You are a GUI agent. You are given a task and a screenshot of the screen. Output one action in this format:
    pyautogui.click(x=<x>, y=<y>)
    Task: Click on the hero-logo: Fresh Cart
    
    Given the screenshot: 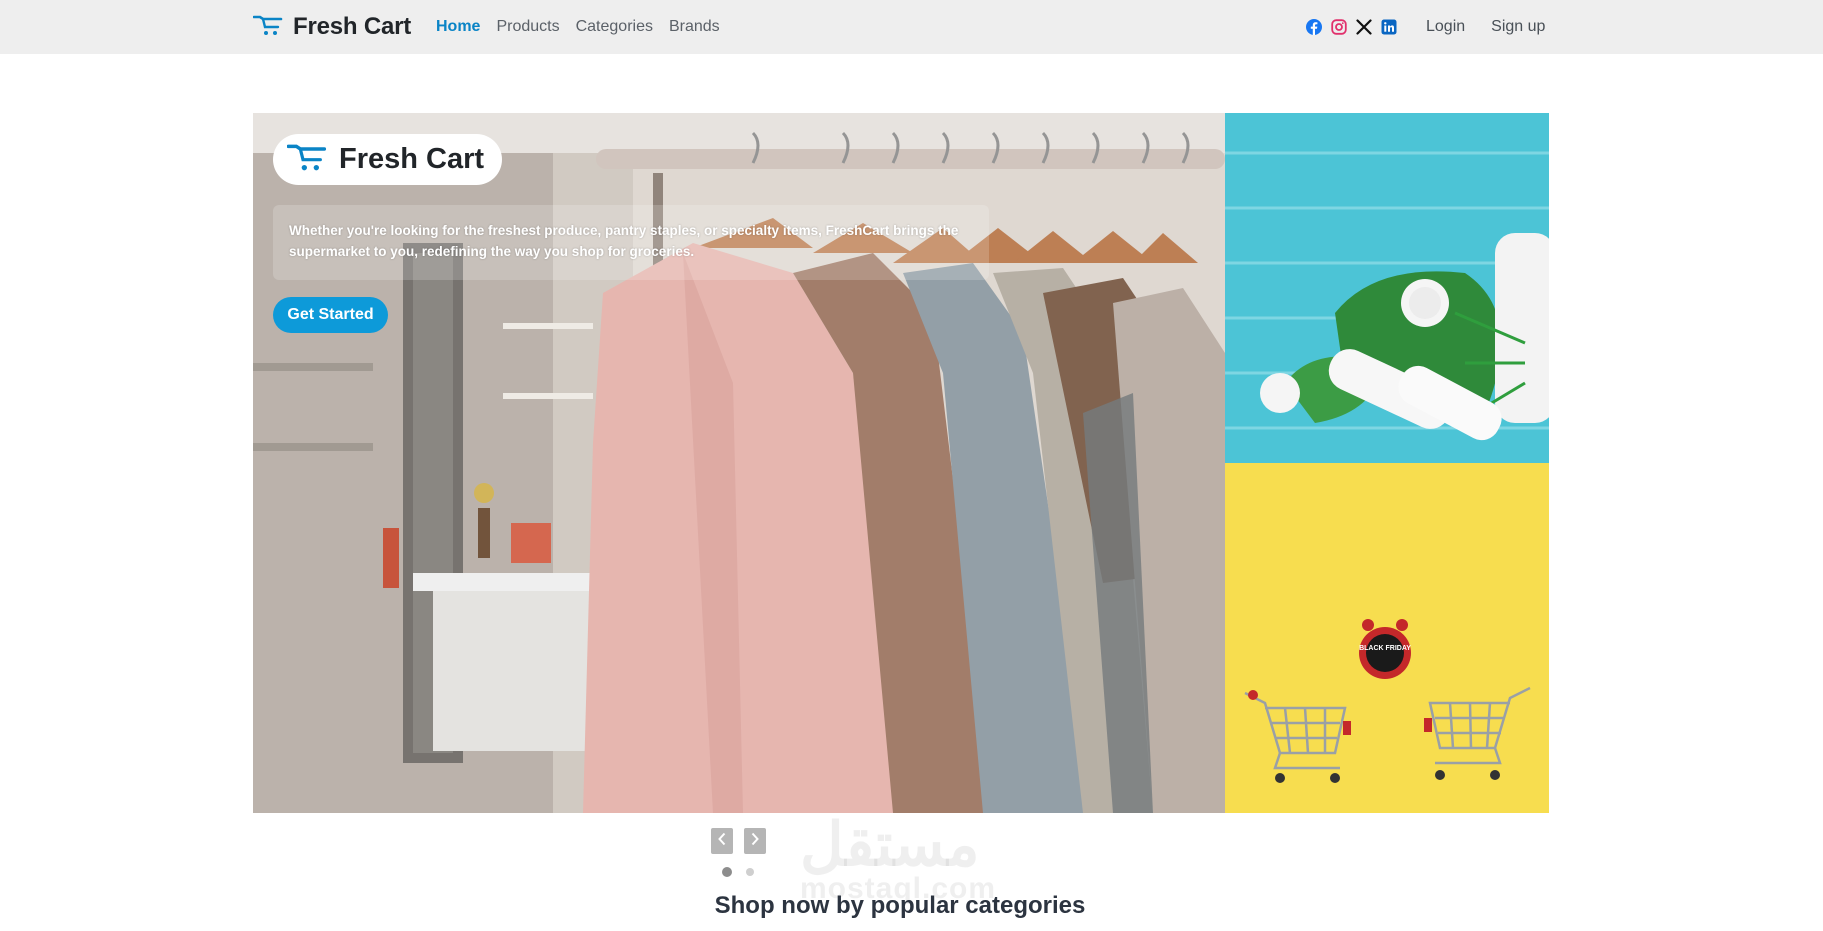 What is the action you would take?
    pyautogui.click(x=387, y=159)
    